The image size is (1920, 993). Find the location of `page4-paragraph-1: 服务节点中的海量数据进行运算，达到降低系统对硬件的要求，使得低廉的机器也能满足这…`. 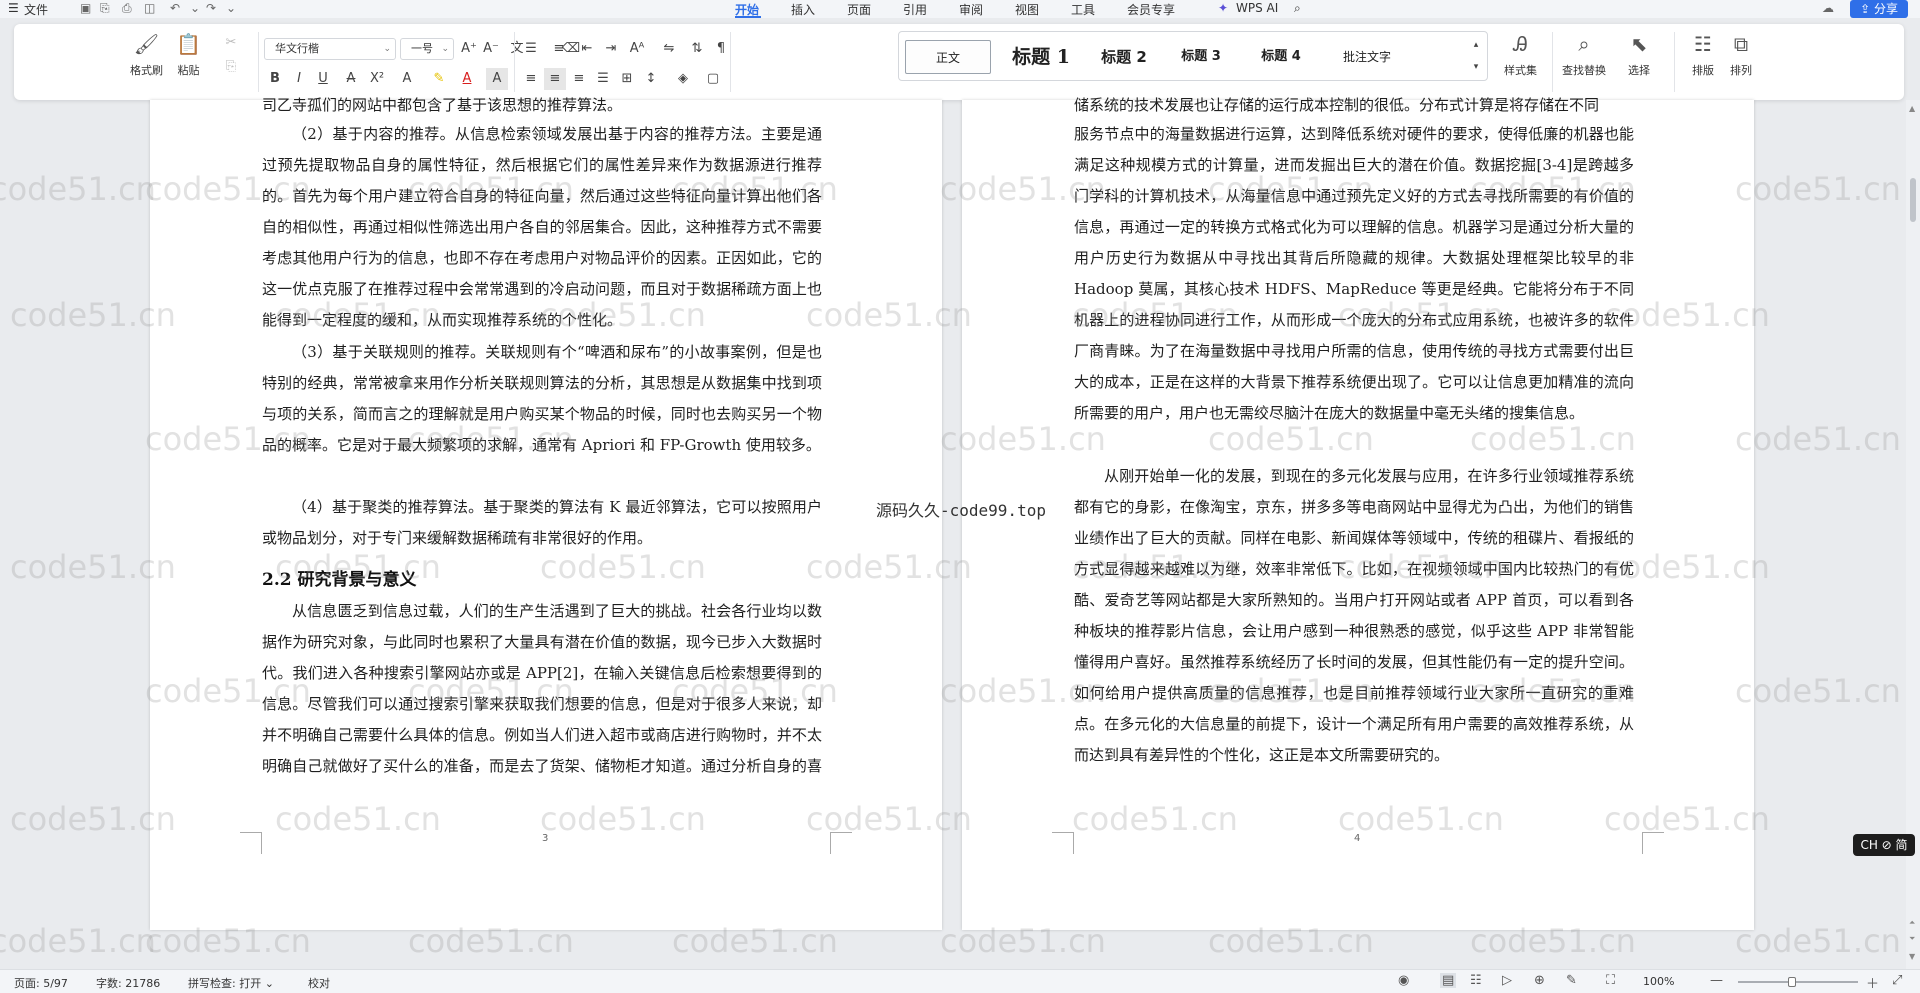

page4-paragraph-1: 服务节点中的海量数据进行运算，达到降低系统对硬件的要求，使得低廉的机器也能满足这… is located at coordinates (1354, 274).